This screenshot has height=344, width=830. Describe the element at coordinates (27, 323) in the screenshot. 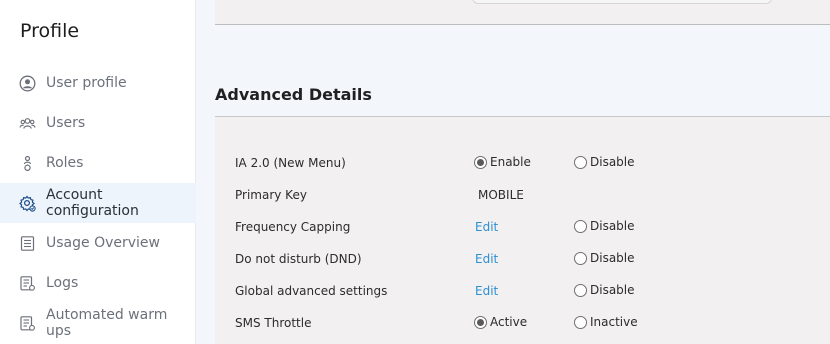

I see `warmup-icon` at that location.